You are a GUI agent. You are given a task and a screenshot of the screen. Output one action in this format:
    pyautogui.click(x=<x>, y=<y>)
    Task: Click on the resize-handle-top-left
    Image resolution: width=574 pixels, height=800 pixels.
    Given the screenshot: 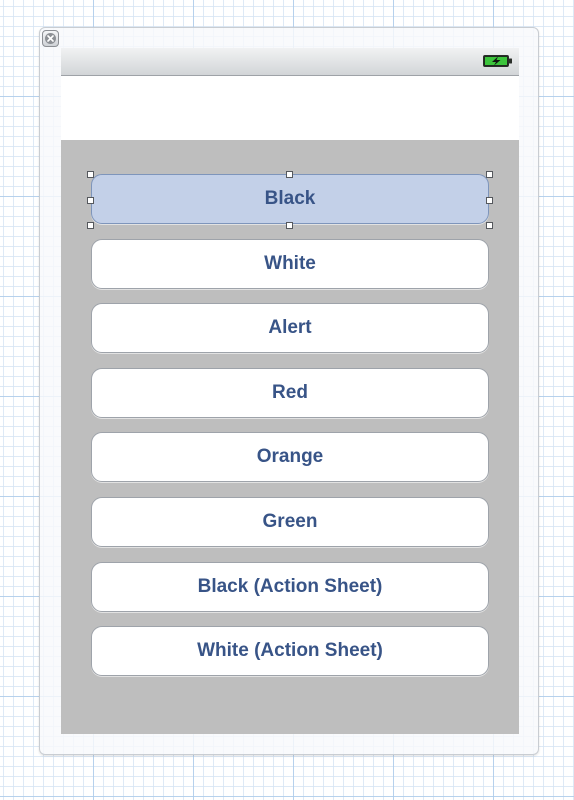 What is the action you would take?
    pyautogui.click(x=90, y=174)
    